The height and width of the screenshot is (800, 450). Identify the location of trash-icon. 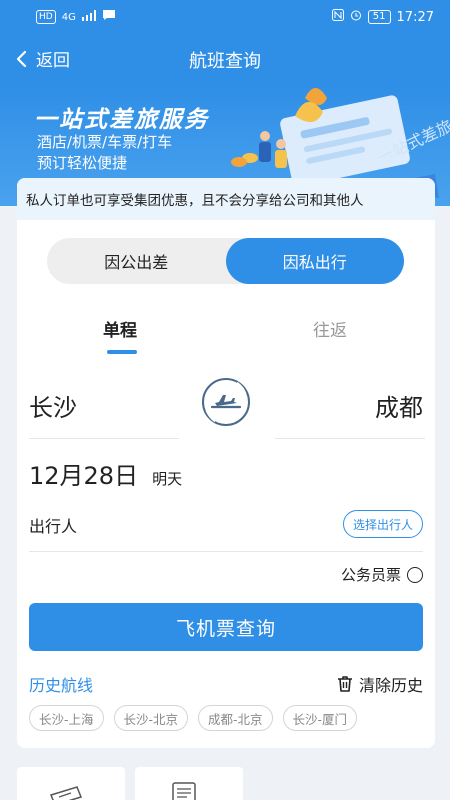
(344, 684).